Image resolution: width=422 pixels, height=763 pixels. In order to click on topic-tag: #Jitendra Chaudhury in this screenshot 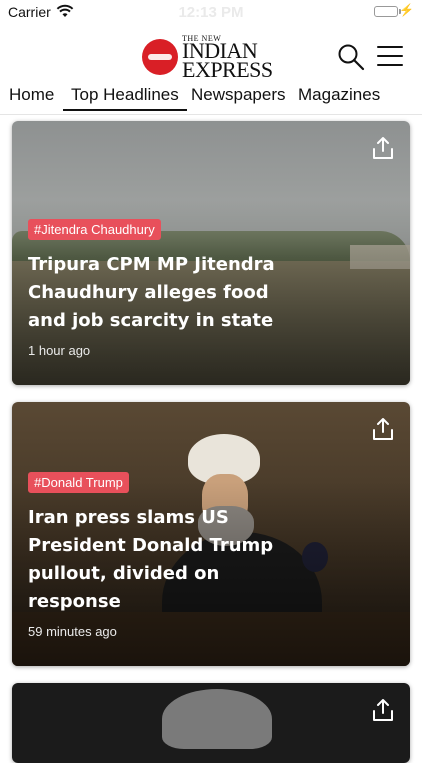, I will do `click(94, 229)`.